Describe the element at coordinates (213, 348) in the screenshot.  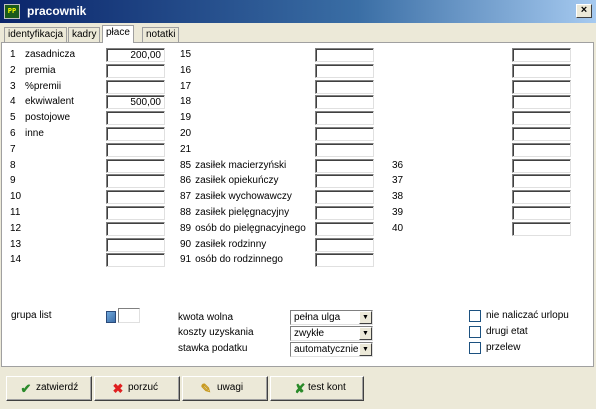
I see `stawka-podatku-label: stawka podatku` at that location.